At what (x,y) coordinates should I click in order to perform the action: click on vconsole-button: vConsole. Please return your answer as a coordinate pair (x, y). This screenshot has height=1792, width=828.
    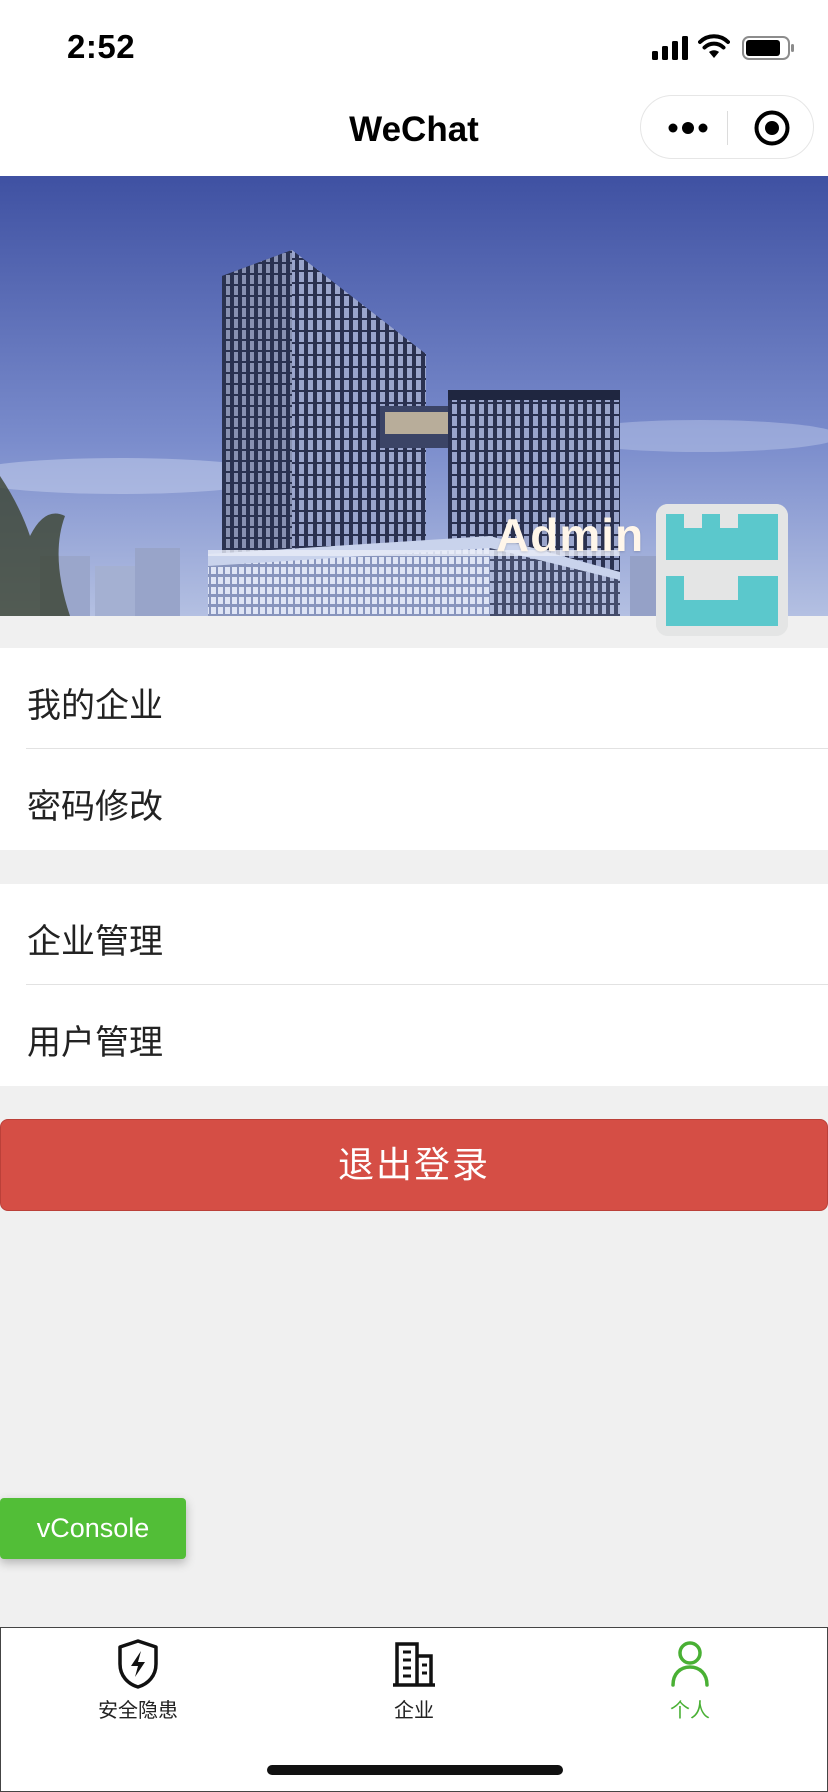
    Looking at the image, I should click on (93, 1528).